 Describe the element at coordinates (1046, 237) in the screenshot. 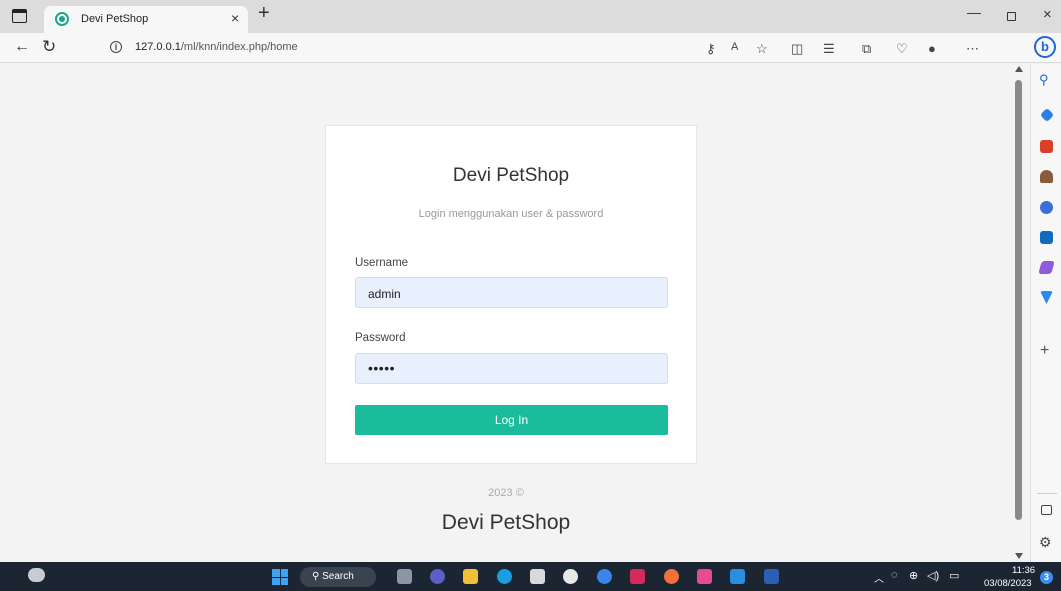

I see `outlook-icon` at that location.